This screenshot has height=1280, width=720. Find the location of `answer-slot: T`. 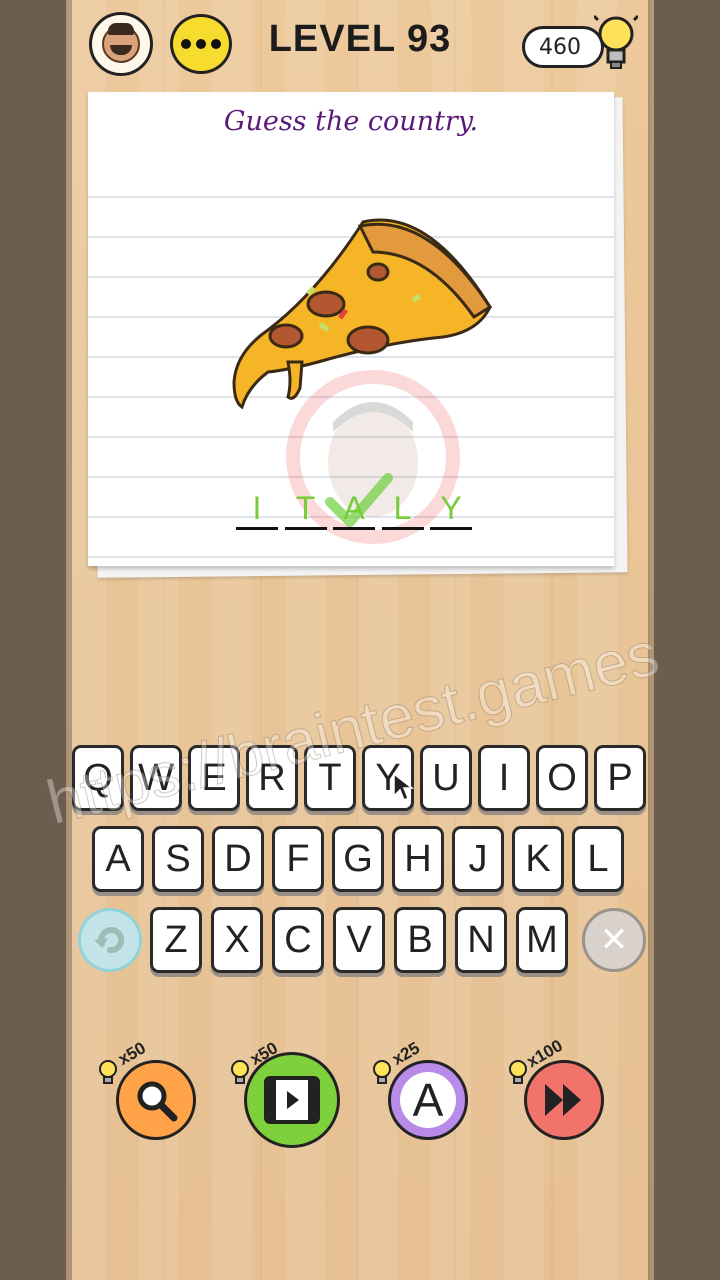

answer-slot: T is located at coordinates (305, 510).